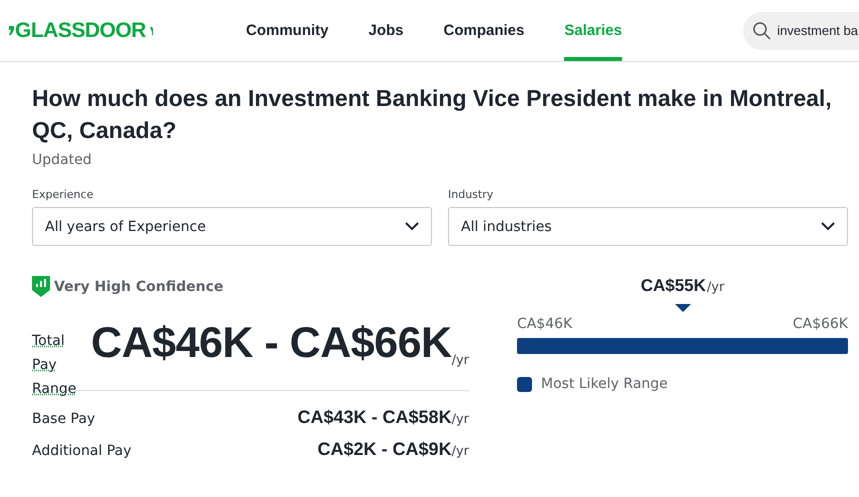 This screenshot has height=497, width=859. Describe the element at coordinates (432, 114) in the screenshot. I see `page-title: How much does an Investment Banking Vice President make in Montreal, QC, Canada?` at that location.